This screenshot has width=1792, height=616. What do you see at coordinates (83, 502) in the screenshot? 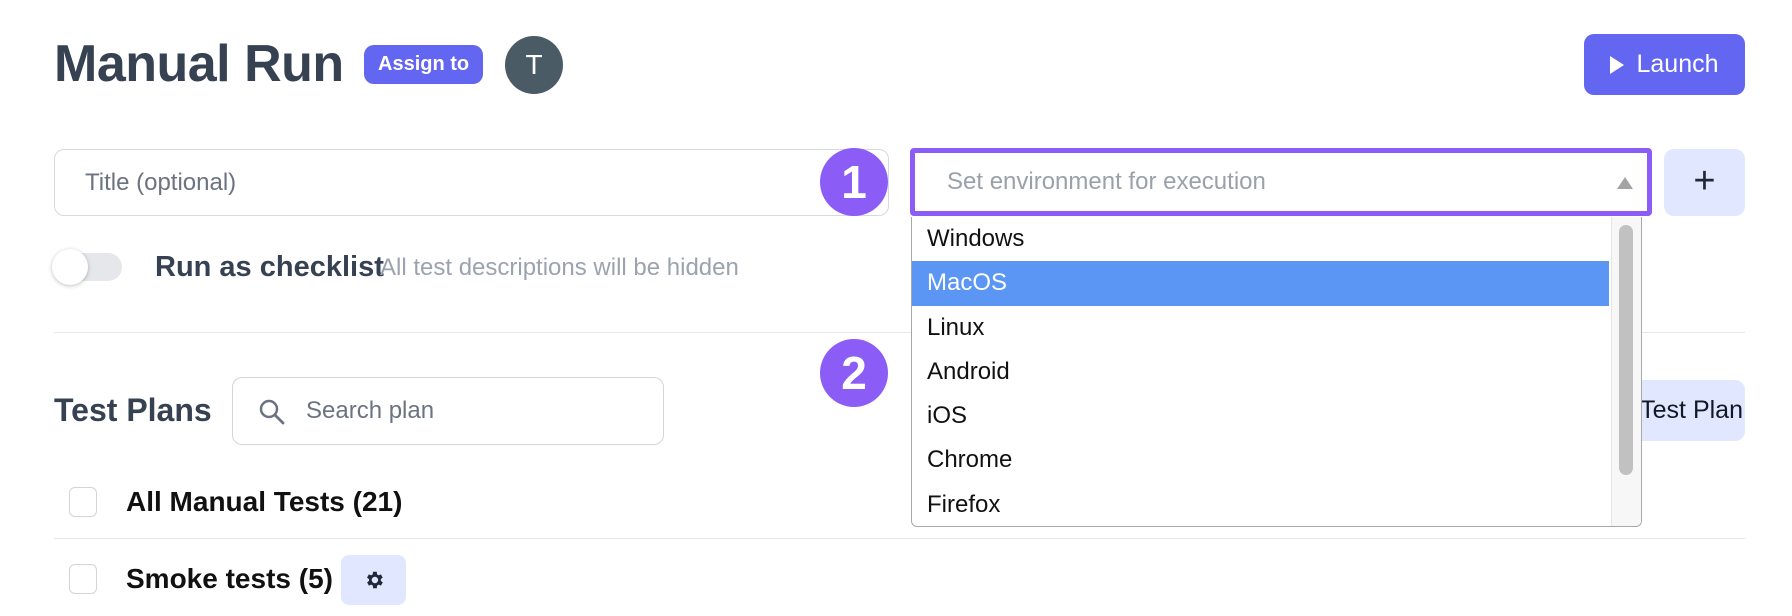
I see `checkbox-all-manual-tests` at bounding box center [83, 502].